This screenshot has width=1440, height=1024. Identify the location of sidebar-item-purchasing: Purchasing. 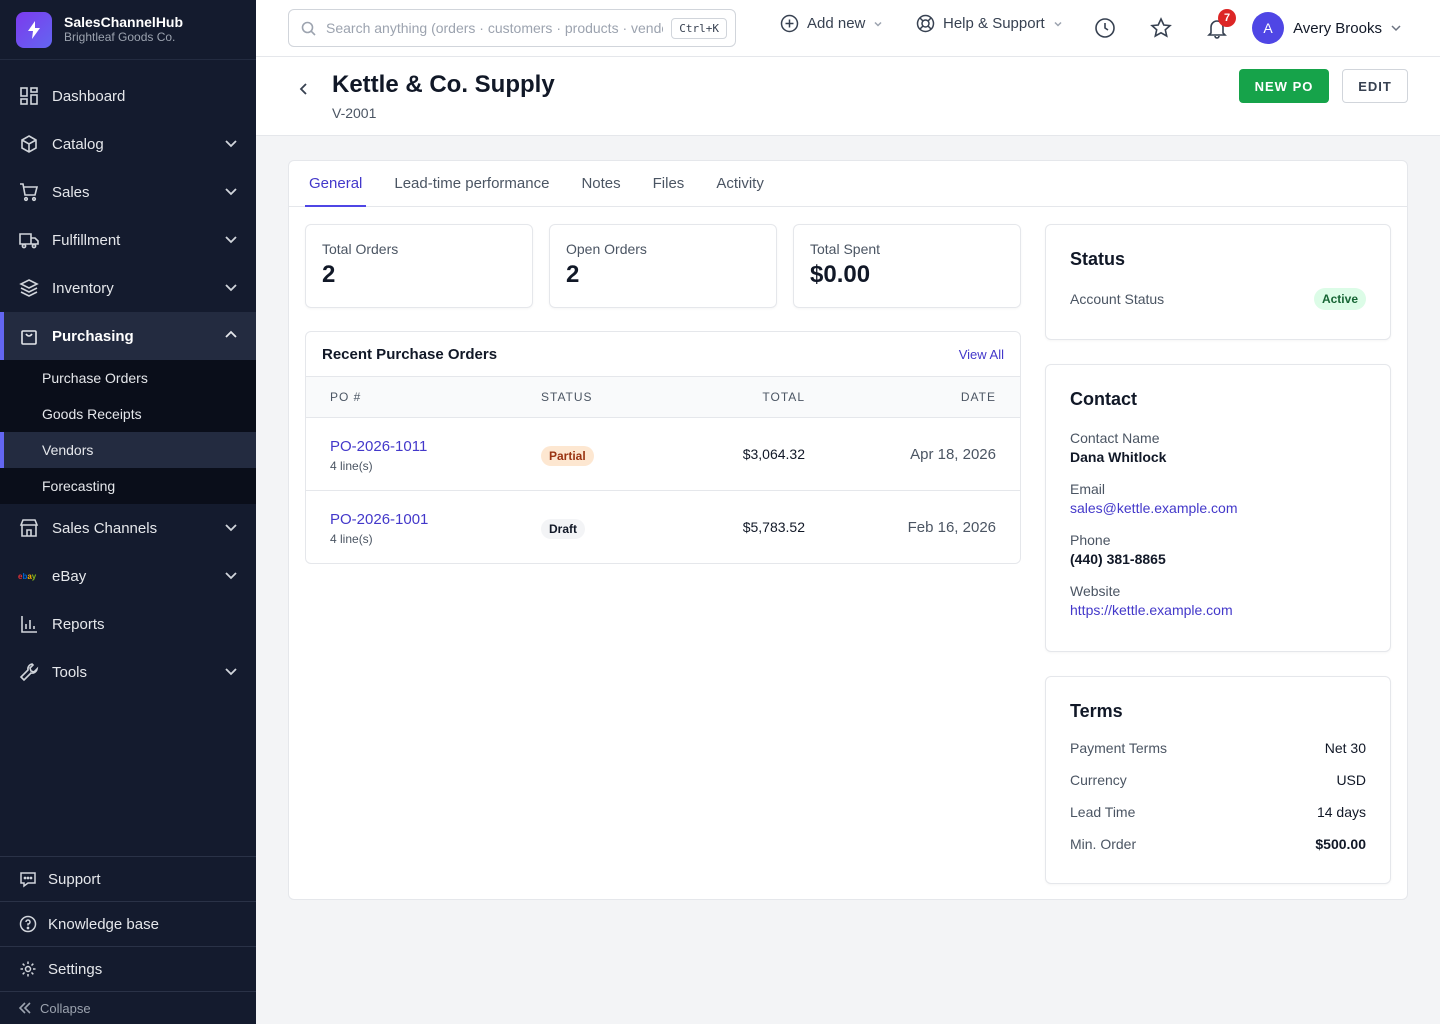
(128, 336).